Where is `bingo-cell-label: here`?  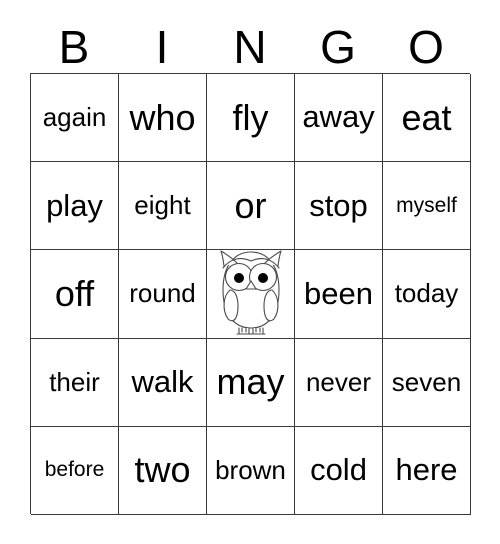
bingo-cell-label: here is located at coordinates (426, 470).